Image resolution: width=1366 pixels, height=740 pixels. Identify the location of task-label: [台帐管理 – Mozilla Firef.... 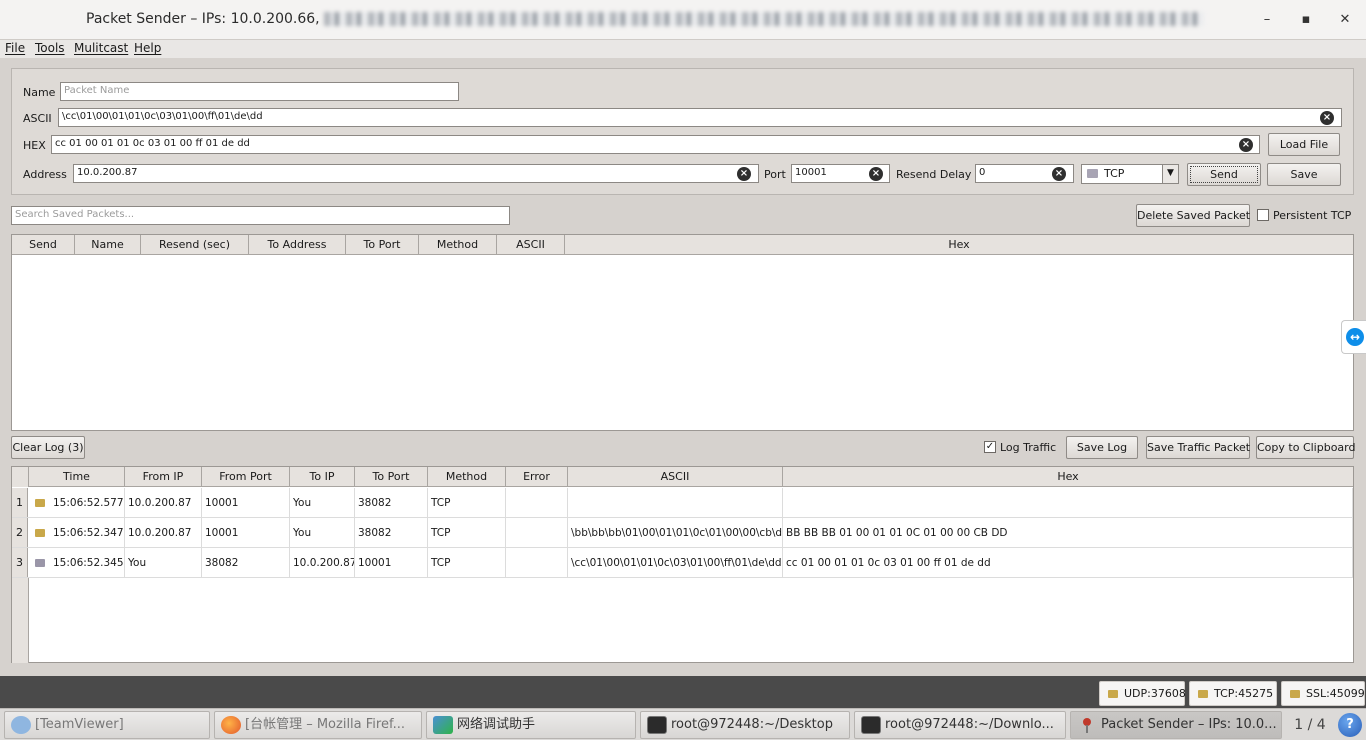
(325, 724).